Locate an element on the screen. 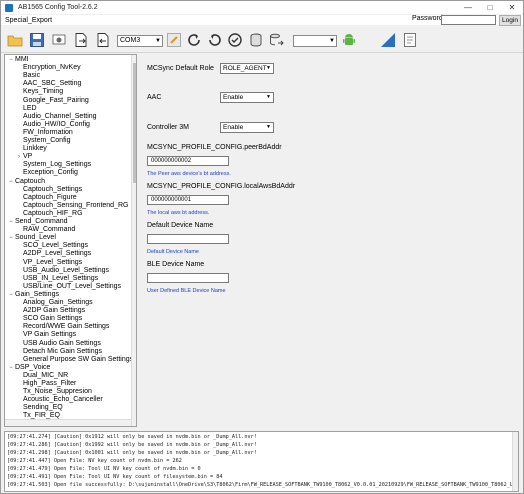 The height and width of the screenshot is (494, 524). tree-item: Exception_Config is located at coordinates (46, 173).